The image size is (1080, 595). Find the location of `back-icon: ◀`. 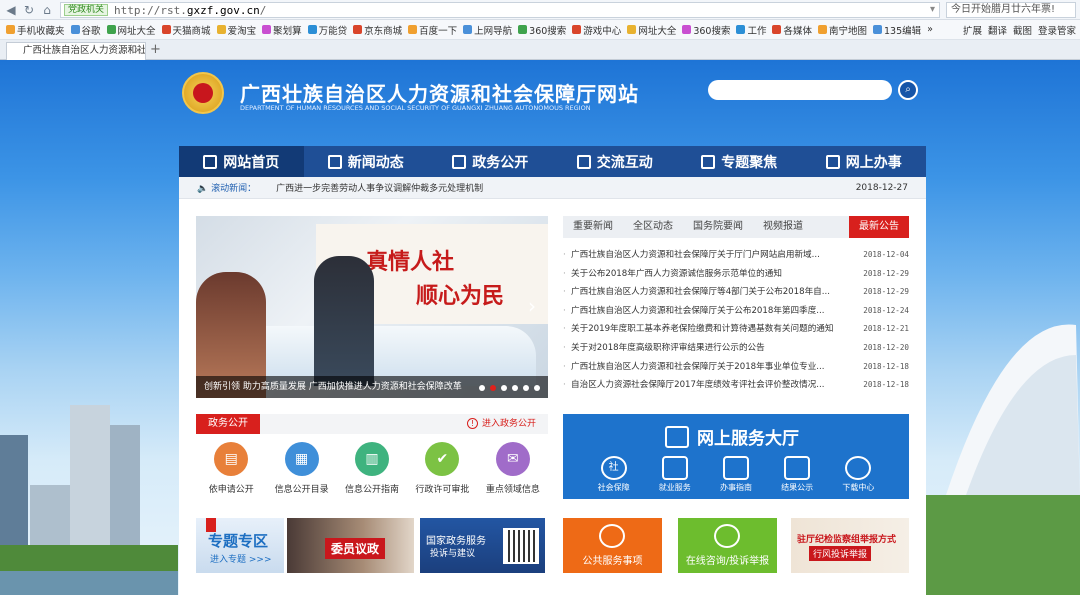

back-icon: ◀ is located at coordinates (11, 10).